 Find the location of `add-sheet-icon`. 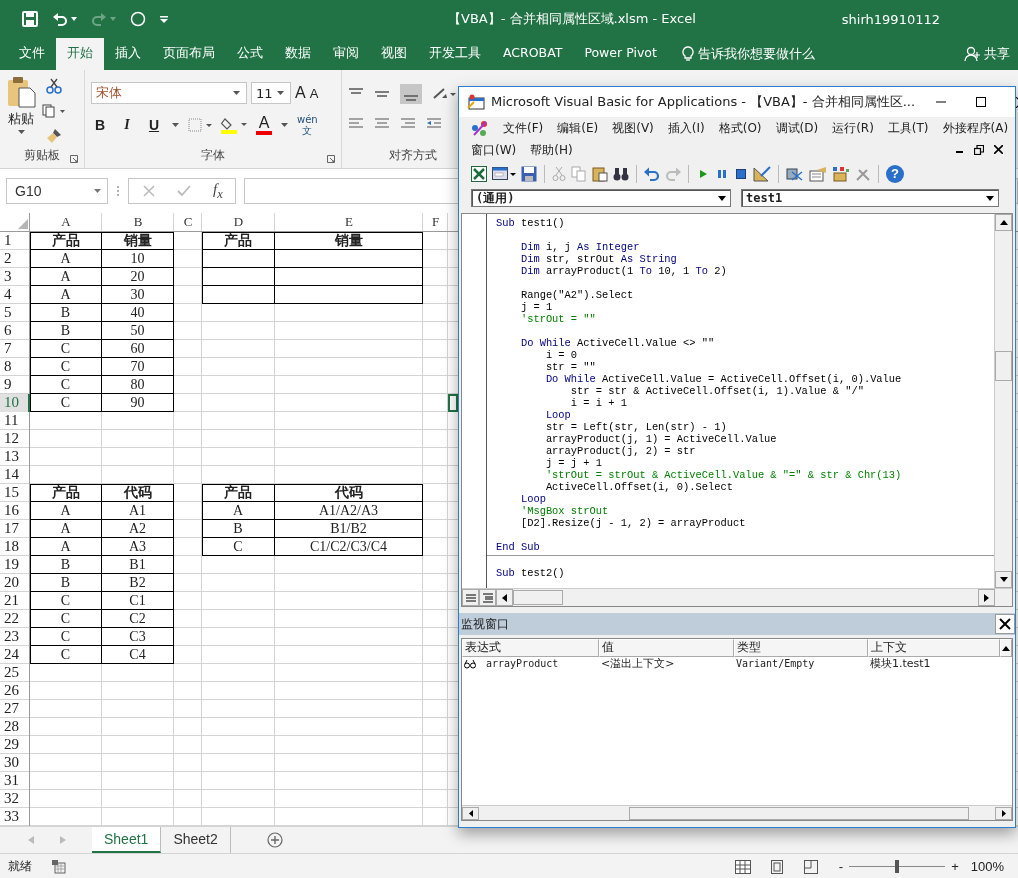

add-sheet-icon is located at coordinates (274, 840).